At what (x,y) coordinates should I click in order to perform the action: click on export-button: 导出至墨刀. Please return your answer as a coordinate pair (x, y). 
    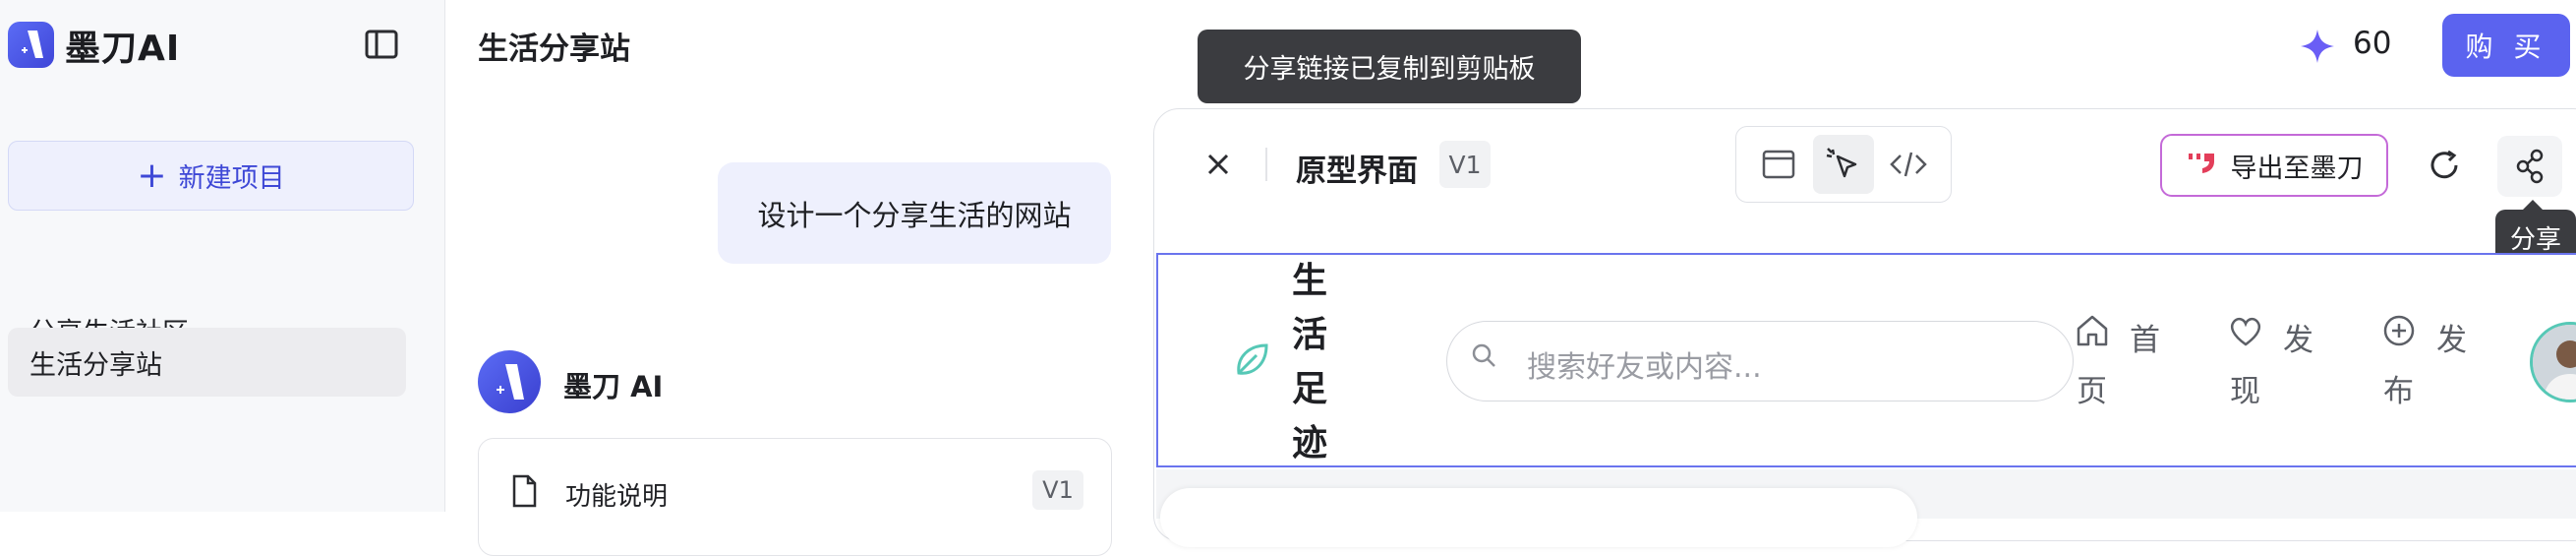
    Looking at the image, I should click on (2274, 165).